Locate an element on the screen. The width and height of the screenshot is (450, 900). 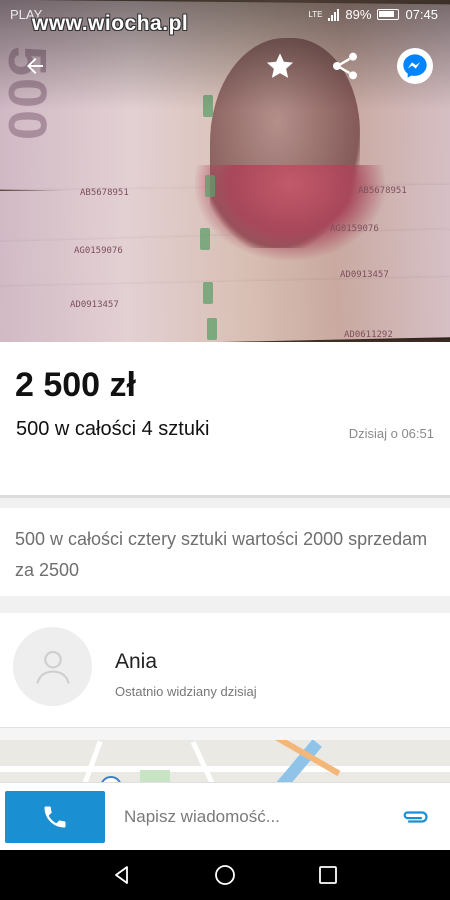
location-map is located at coordinates (225, 762).